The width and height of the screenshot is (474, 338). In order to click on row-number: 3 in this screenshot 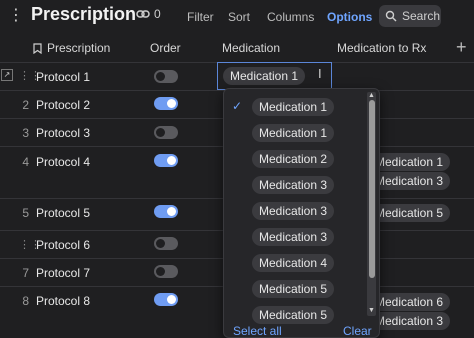, I will do `click(25, 133)`.